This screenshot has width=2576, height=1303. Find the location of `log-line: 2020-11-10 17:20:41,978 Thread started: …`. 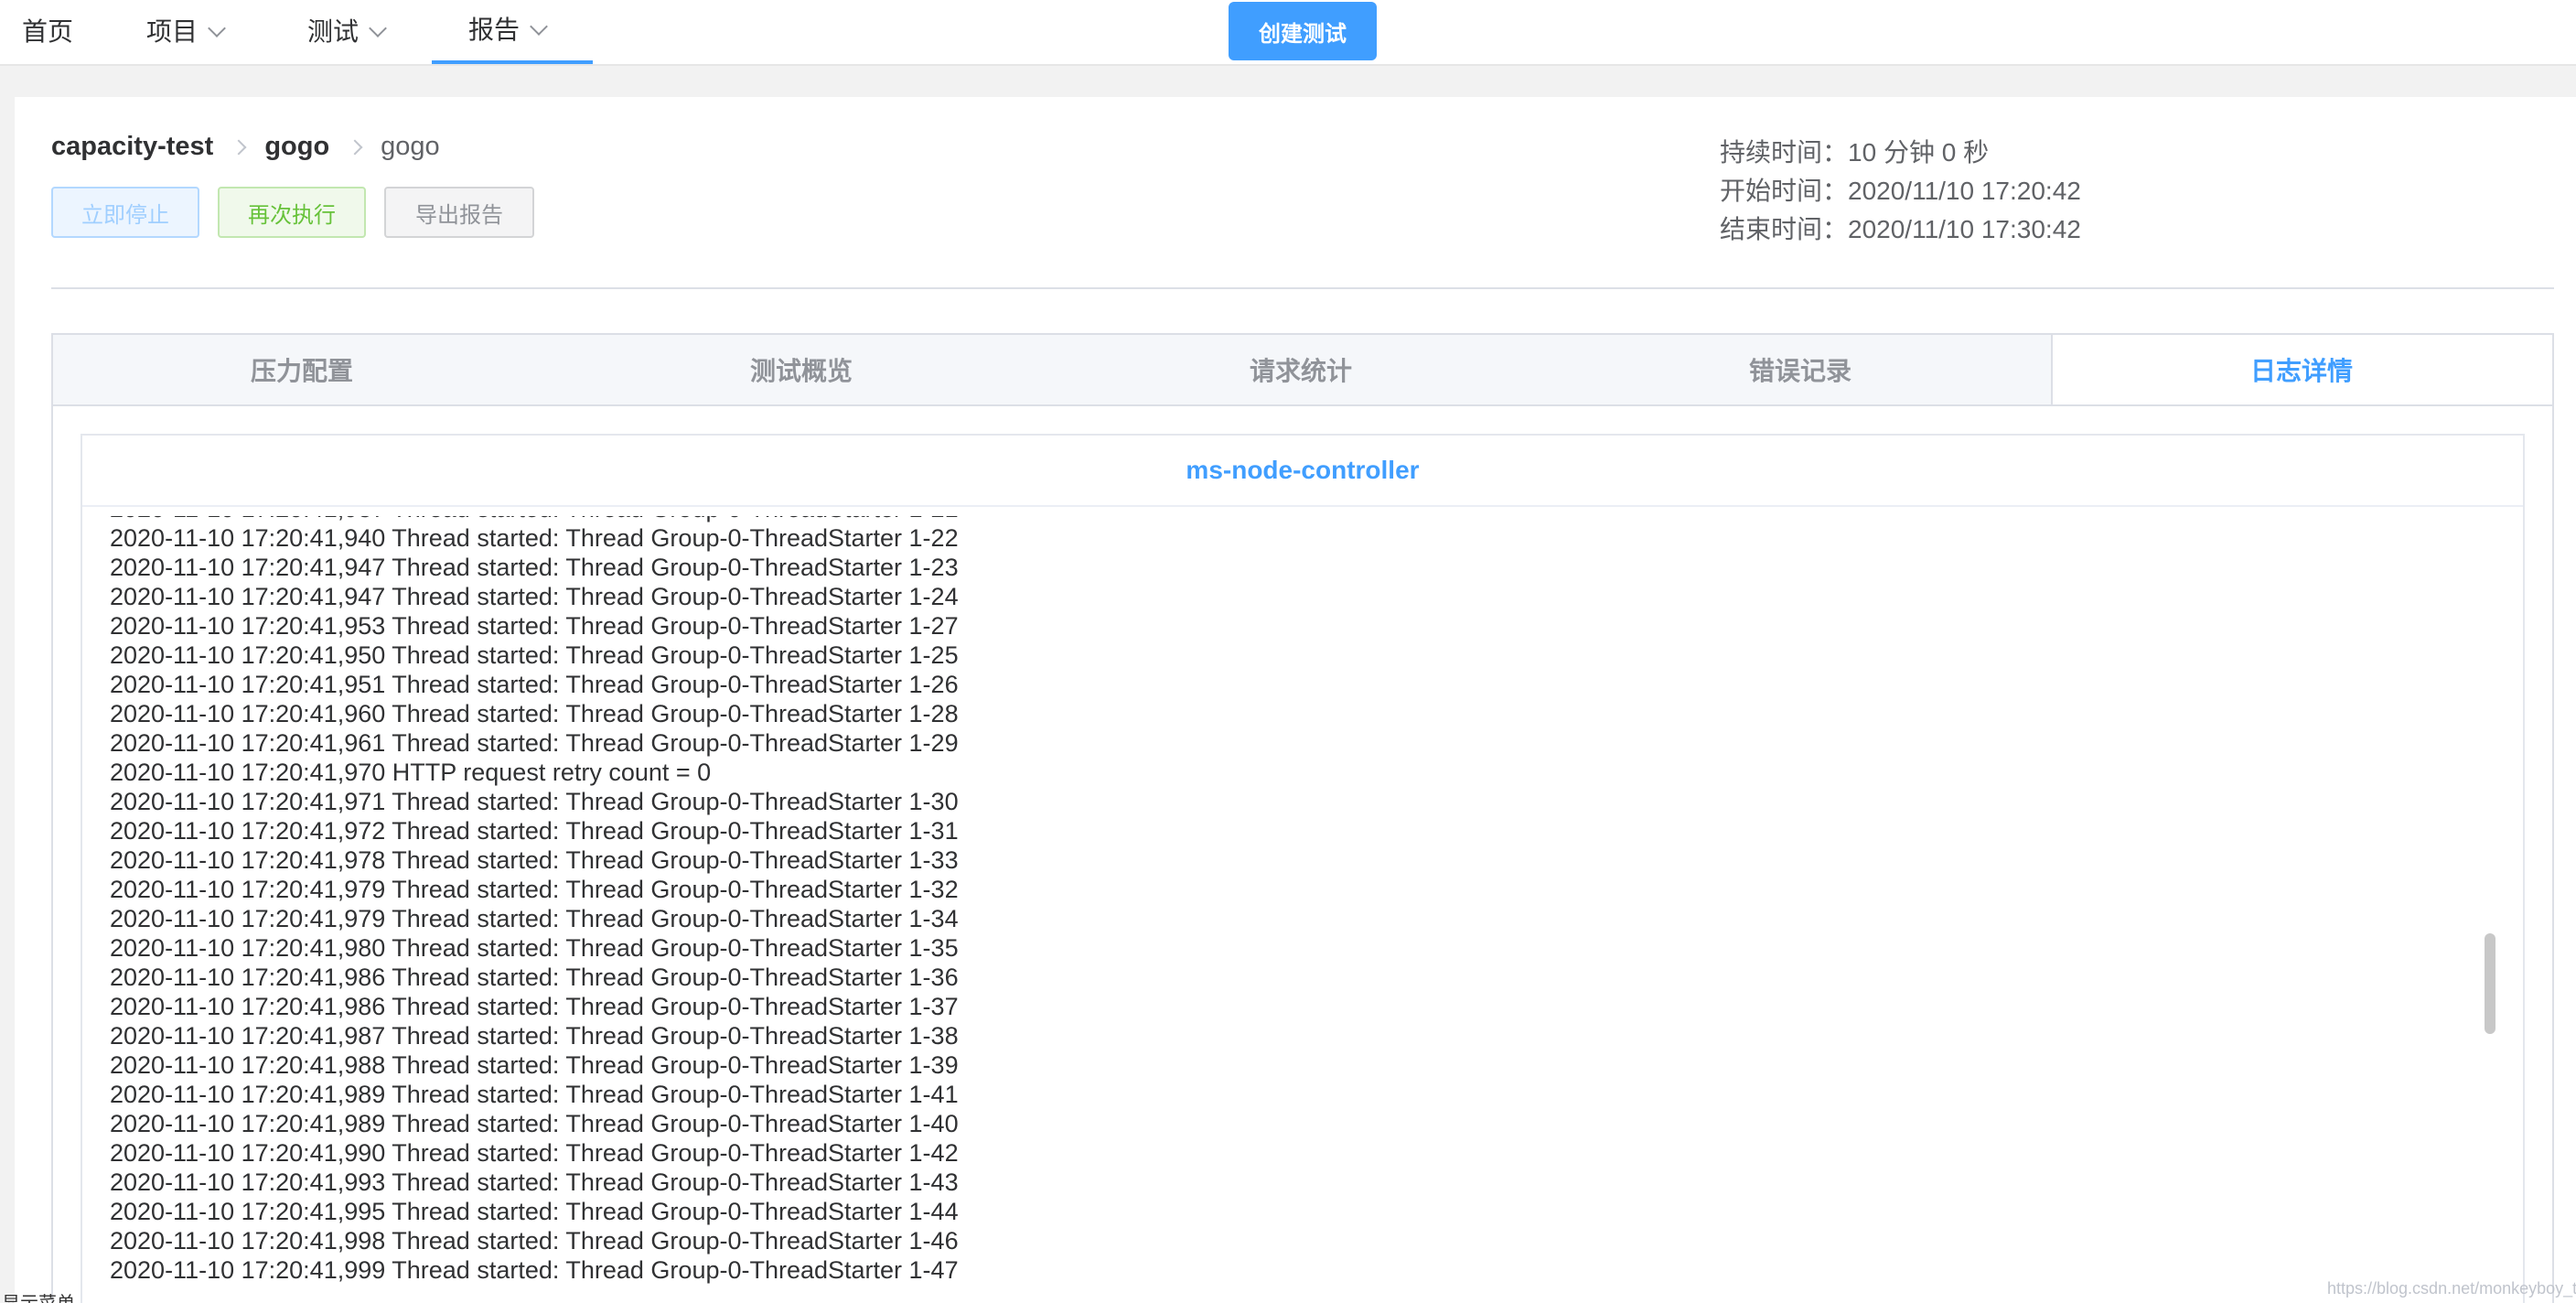

log-line: 2020-11-10 17:20:41,978 Thread started: … is located at coordinates (535, 860).